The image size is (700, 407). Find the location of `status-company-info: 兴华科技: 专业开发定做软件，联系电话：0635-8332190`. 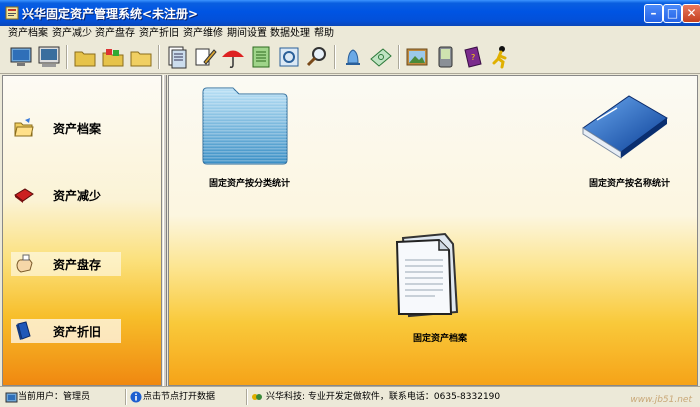

status-company-info: 兴华科技: 专业开发定做软件，联系电话：0635-8332190 is located at coordinates (383, 397).